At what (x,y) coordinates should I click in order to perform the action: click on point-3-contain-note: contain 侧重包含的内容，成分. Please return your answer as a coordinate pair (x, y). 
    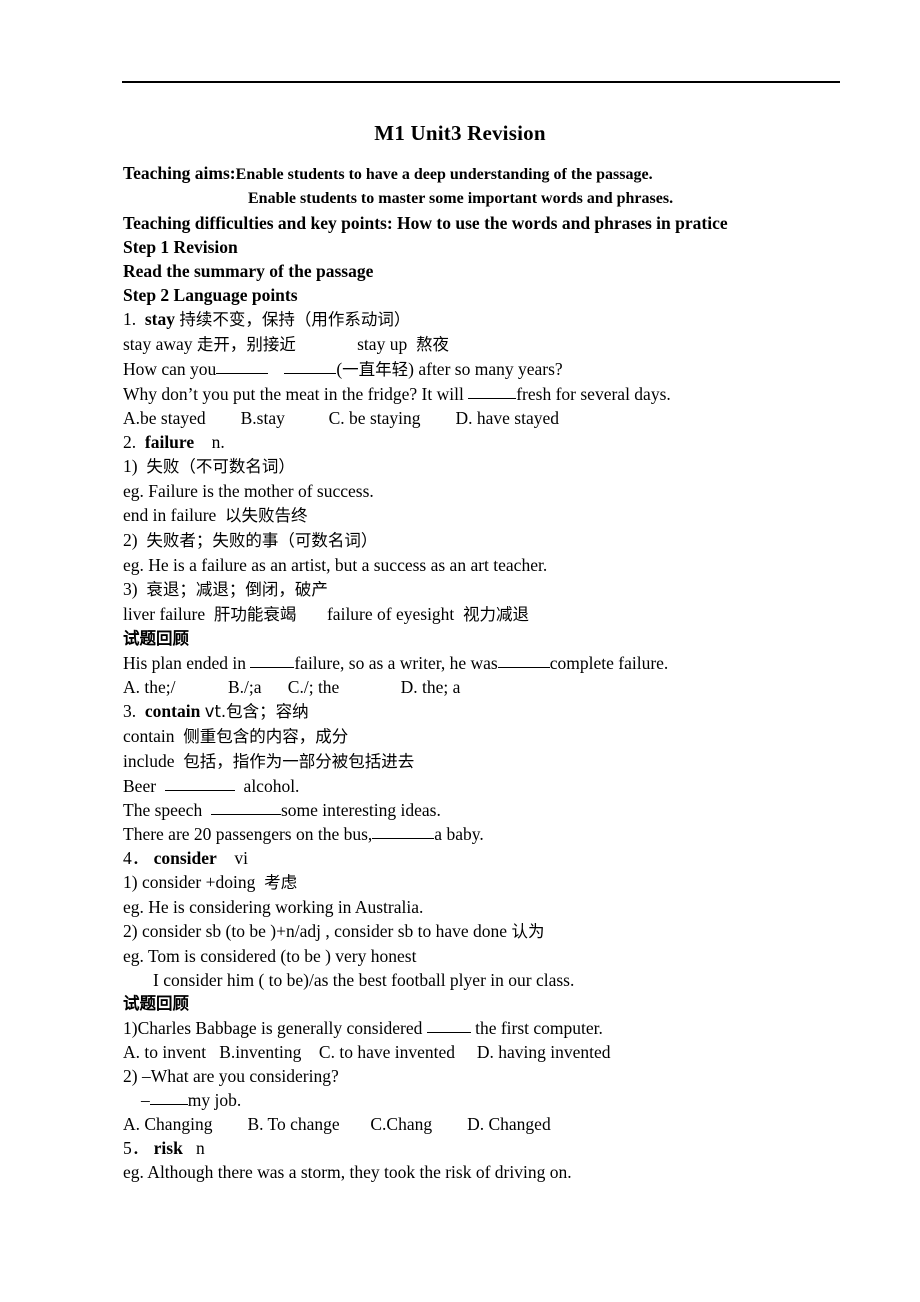
    Looking at the image, I should click on (236, 736).